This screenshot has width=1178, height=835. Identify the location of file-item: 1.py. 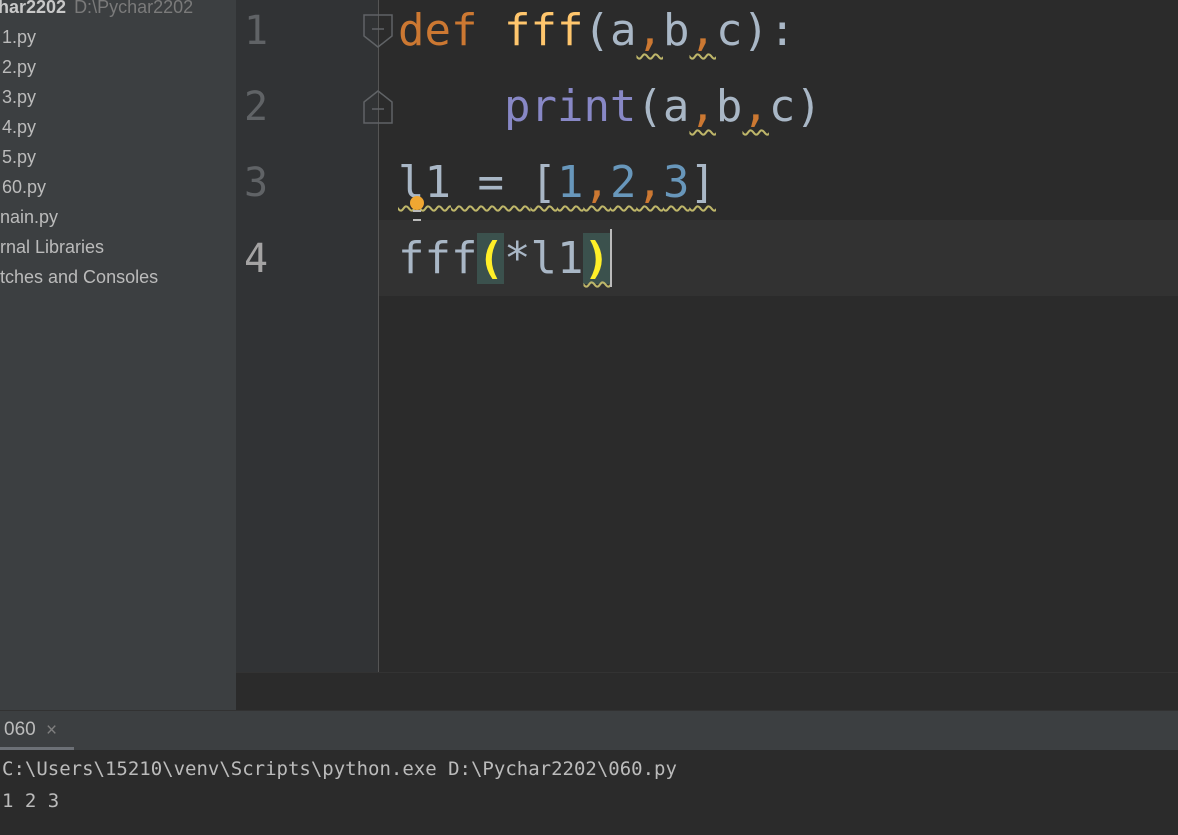
(19, 37).